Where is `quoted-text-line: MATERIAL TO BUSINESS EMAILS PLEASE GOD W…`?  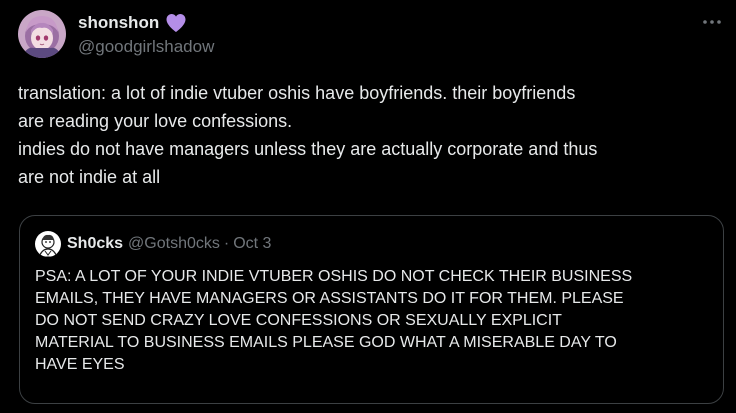 quoted-text-line: MATERIAL TO BUSINESS EMAILS PLEASE GOD W… is located at coordinates (326, 342).